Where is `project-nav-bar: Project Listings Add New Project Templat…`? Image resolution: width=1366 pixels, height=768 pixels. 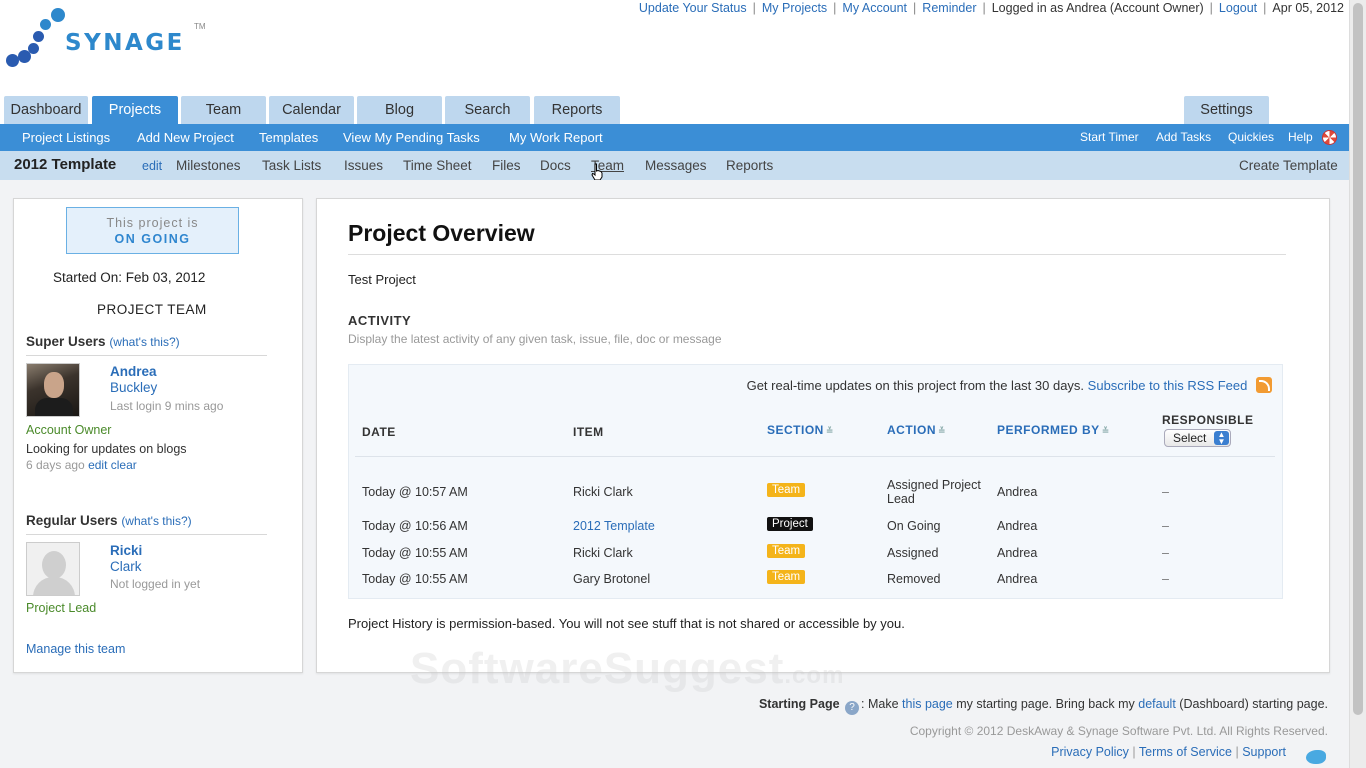
project-nav-bar: Project Listings Add New Project Templat… is located at coordinates (674, 137).